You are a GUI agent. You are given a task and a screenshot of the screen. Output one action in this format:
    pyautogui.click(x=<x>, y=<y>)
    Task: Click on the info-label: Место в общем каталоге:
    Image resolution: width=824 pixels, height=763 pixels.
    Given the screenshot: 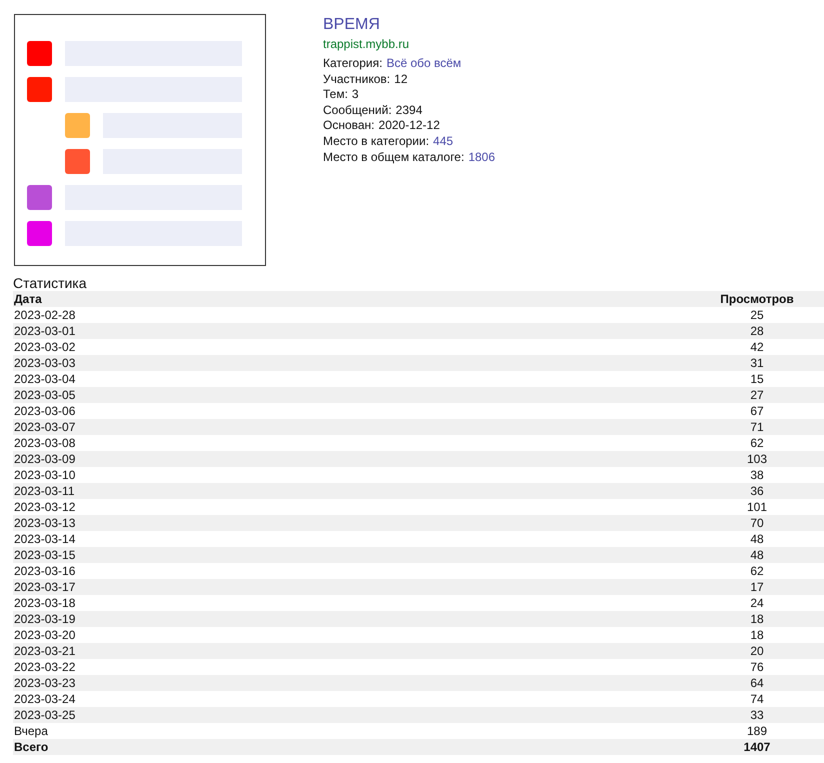 What is the action you would take?
    pyautogui.click(x=393, y=158)
    